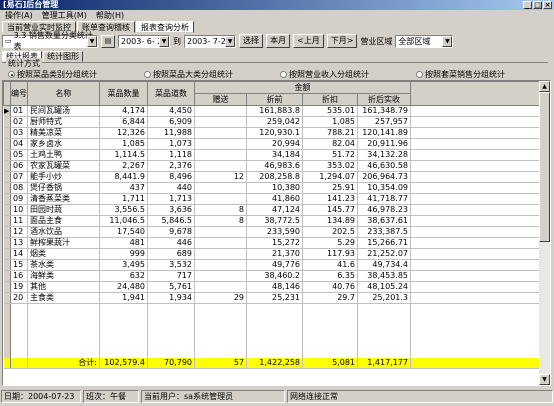  I want to click on date-from-picker: 2003- 6- 2 ▼, so click(144, 41).